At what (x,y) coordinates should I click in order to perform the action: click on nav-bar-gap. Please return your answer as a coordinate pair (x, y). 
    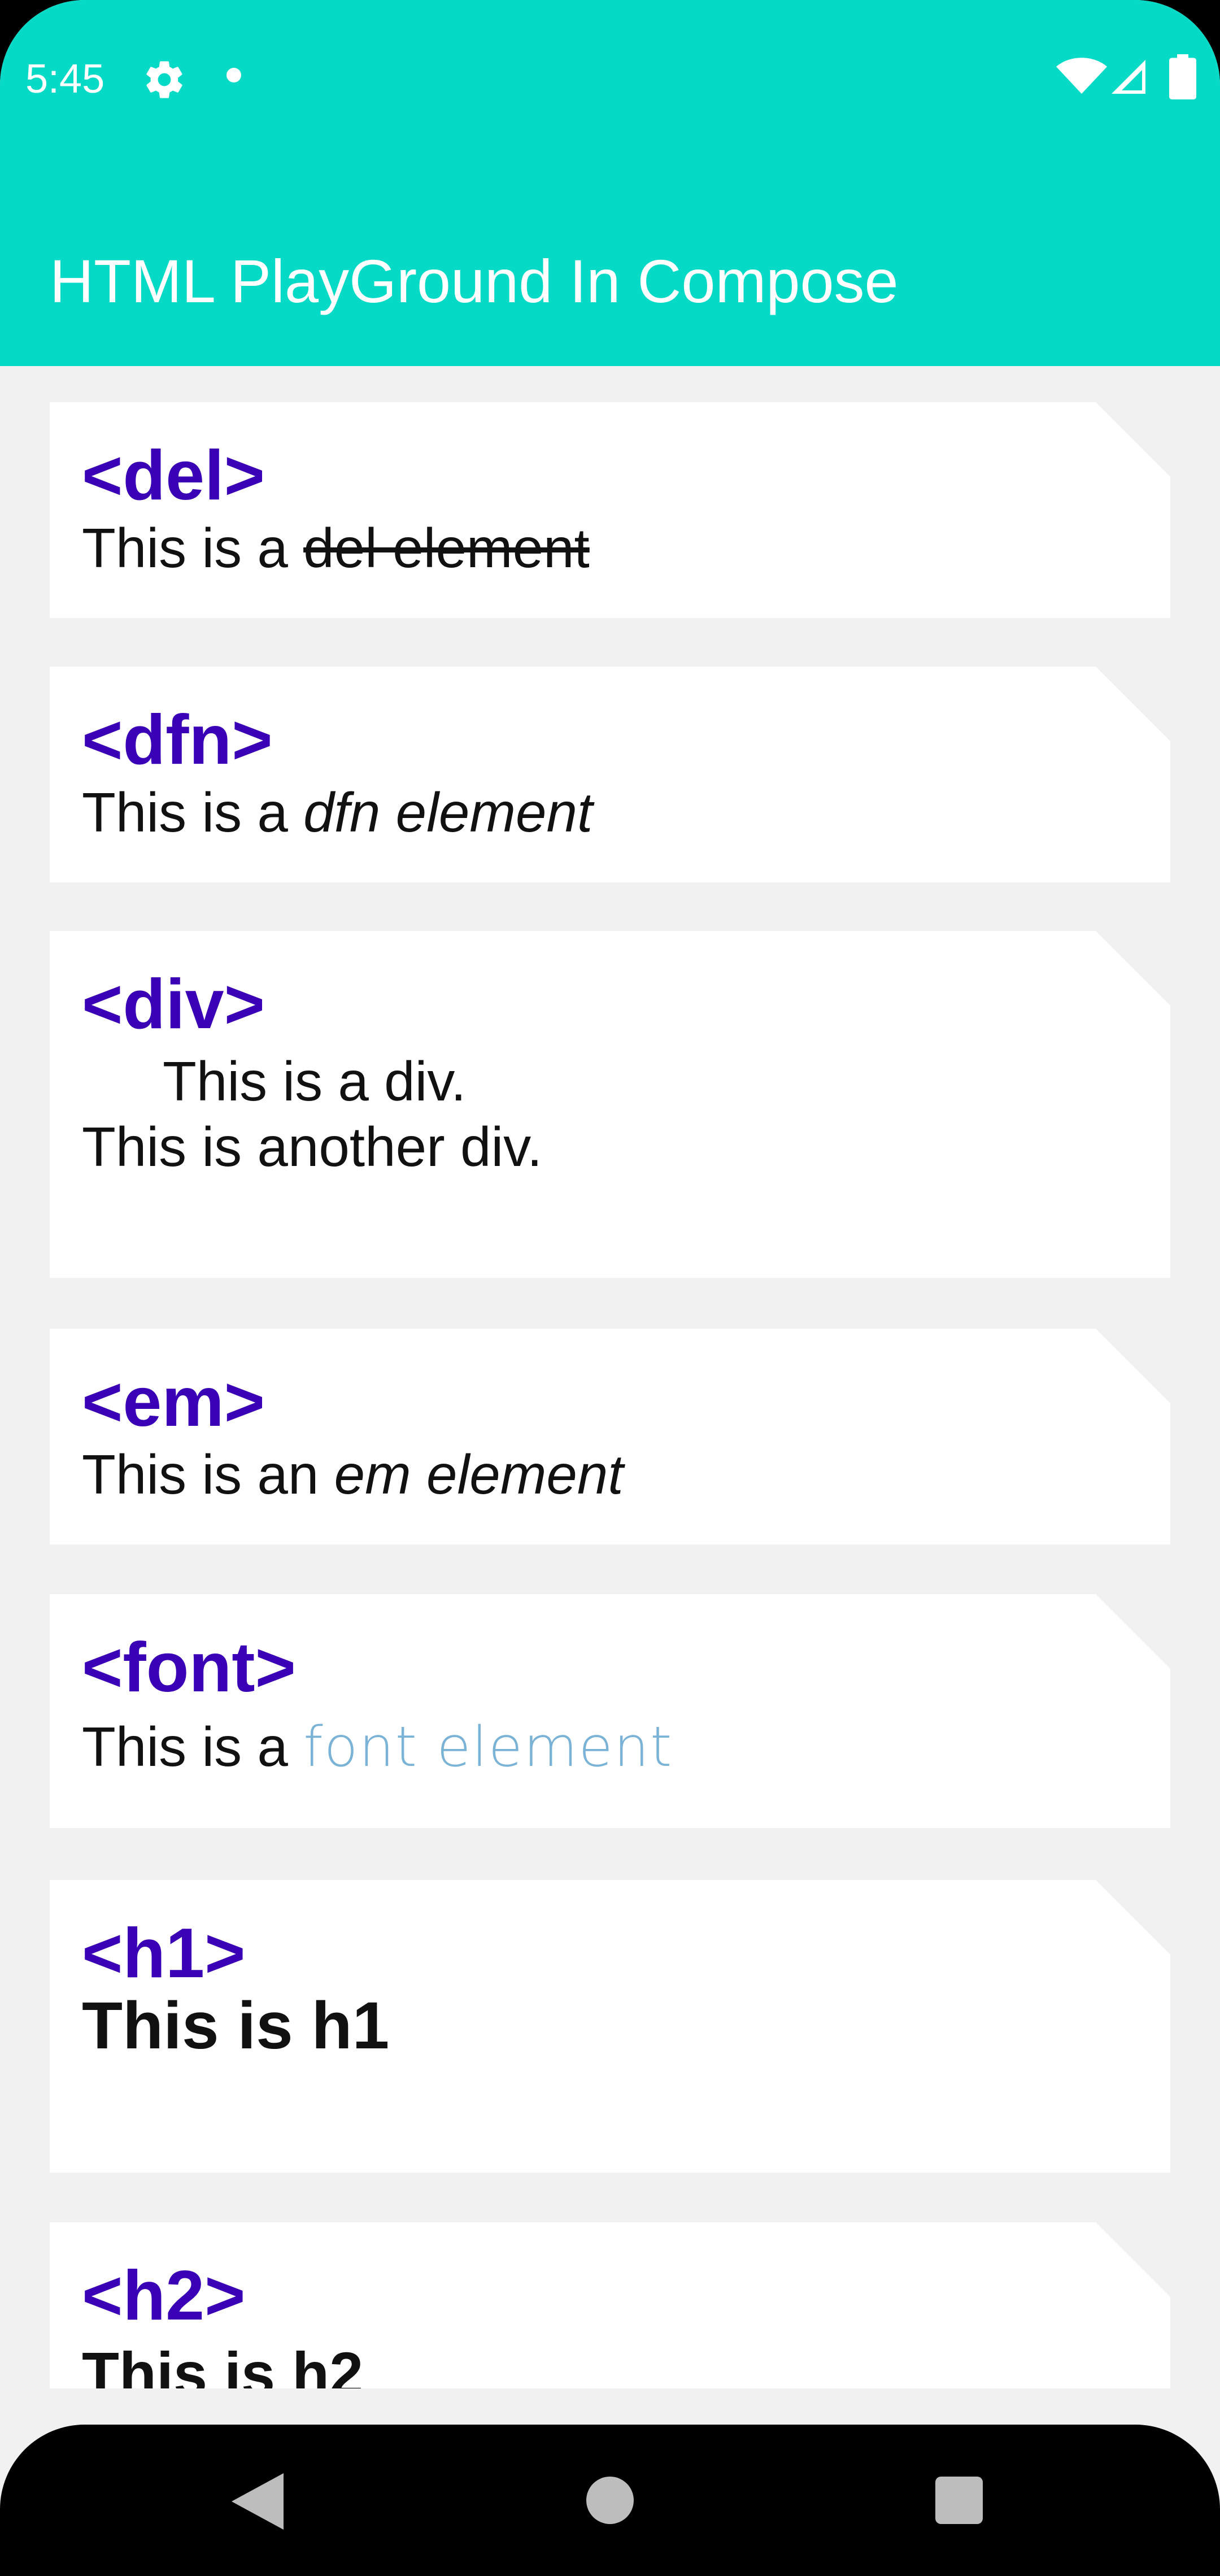
    Looking at the image, I should click on (610, 2409).